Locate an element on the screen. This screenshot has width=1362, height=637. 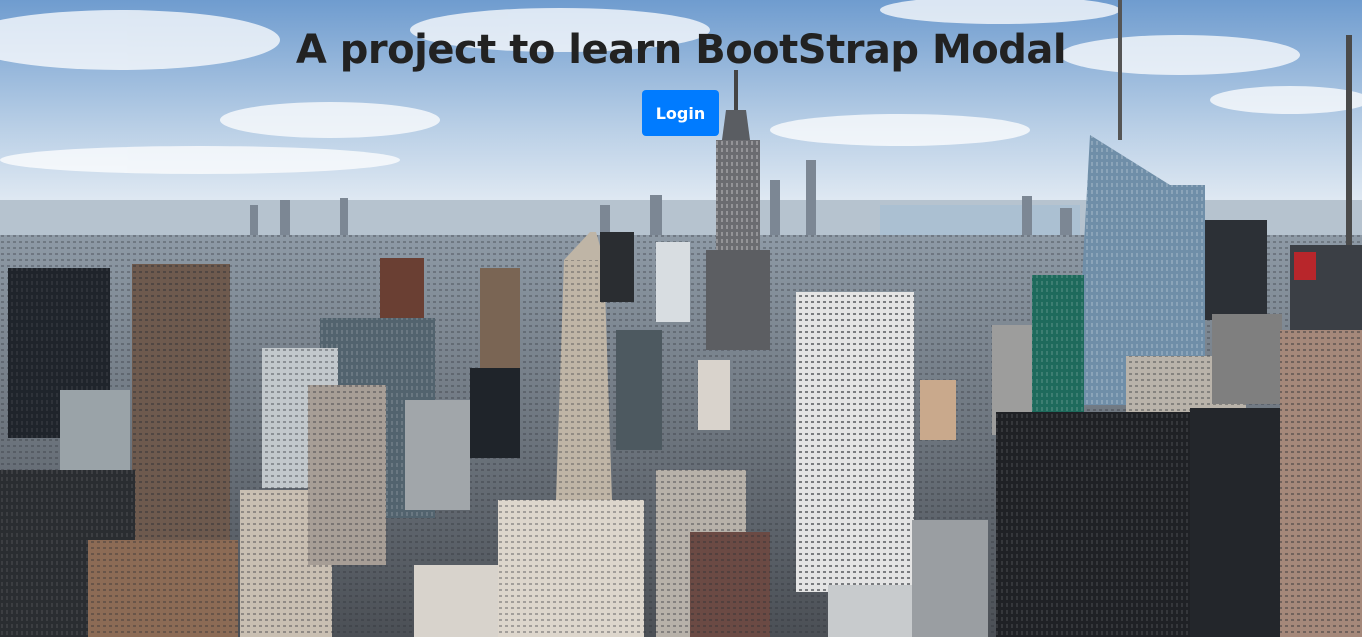
page-title: A project to learn BootStrap Modal is located at coordinates (681, 50).